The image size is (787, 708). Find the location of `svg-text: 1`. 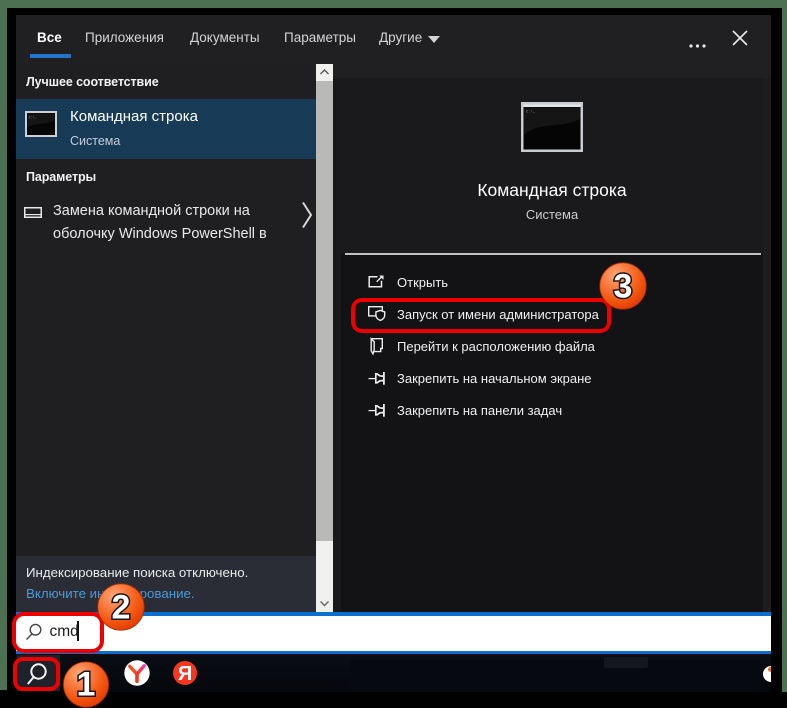

svg-text: 1 is located at coordinates (86, 685).